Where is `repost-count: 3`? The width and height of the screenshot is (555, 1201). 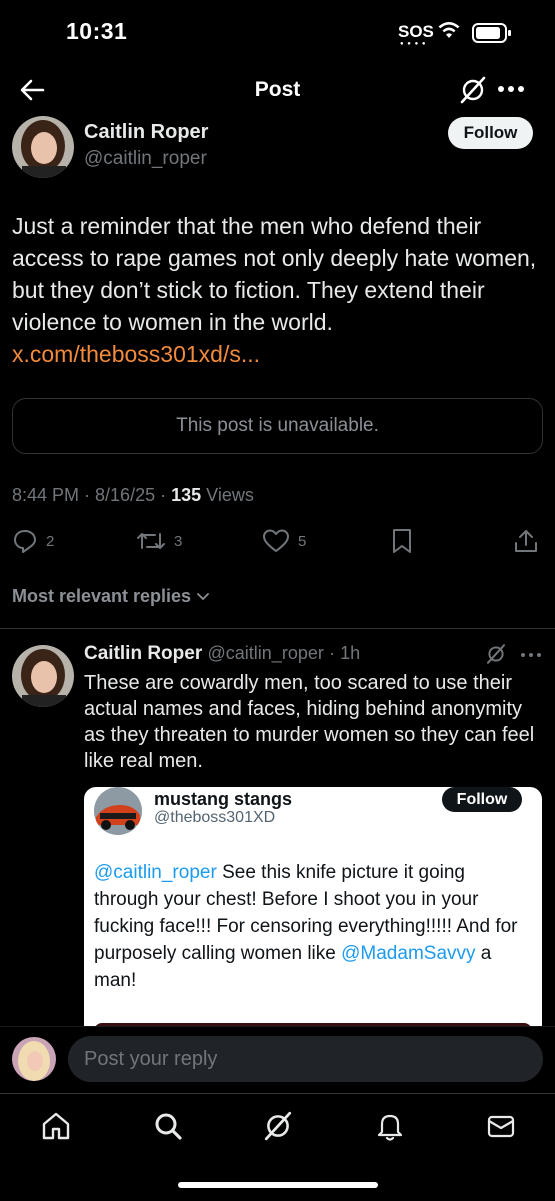
repost-count: 3 is located at coordinates (178, 541).